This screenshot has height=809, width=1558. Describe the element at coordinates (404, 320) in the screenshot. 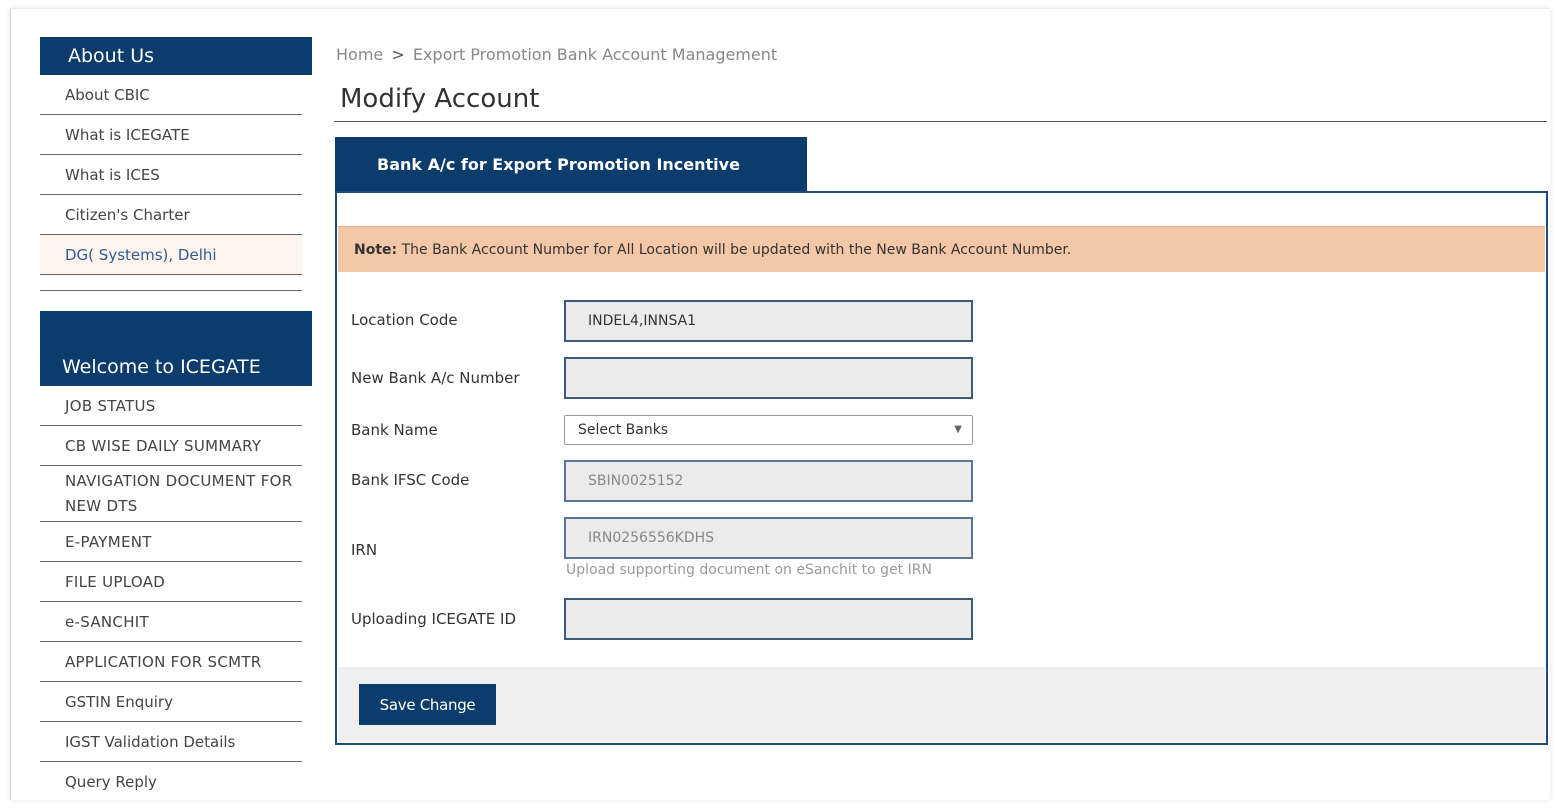

I see `location-code-label: Location Code` at that location.